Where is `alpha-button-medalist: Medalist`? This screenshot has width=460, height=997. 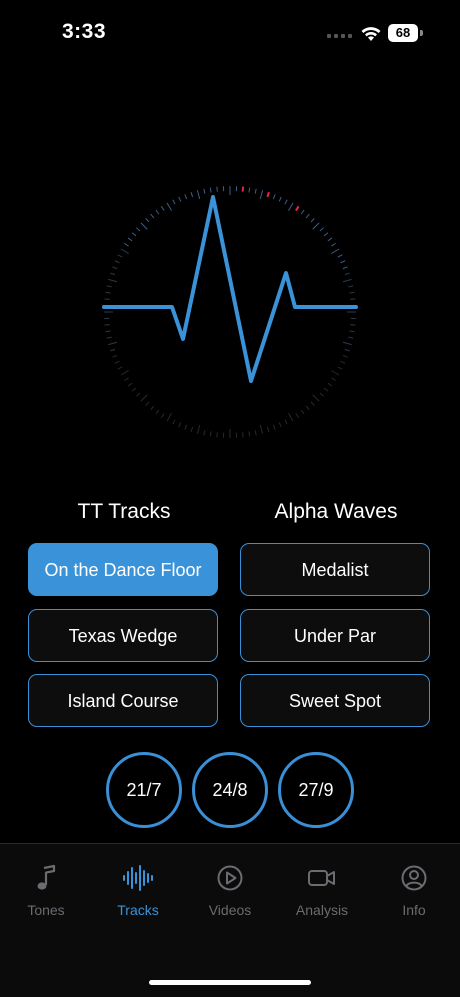 alpha-button-medalist: Medalist is located at coordinates (335, 569).